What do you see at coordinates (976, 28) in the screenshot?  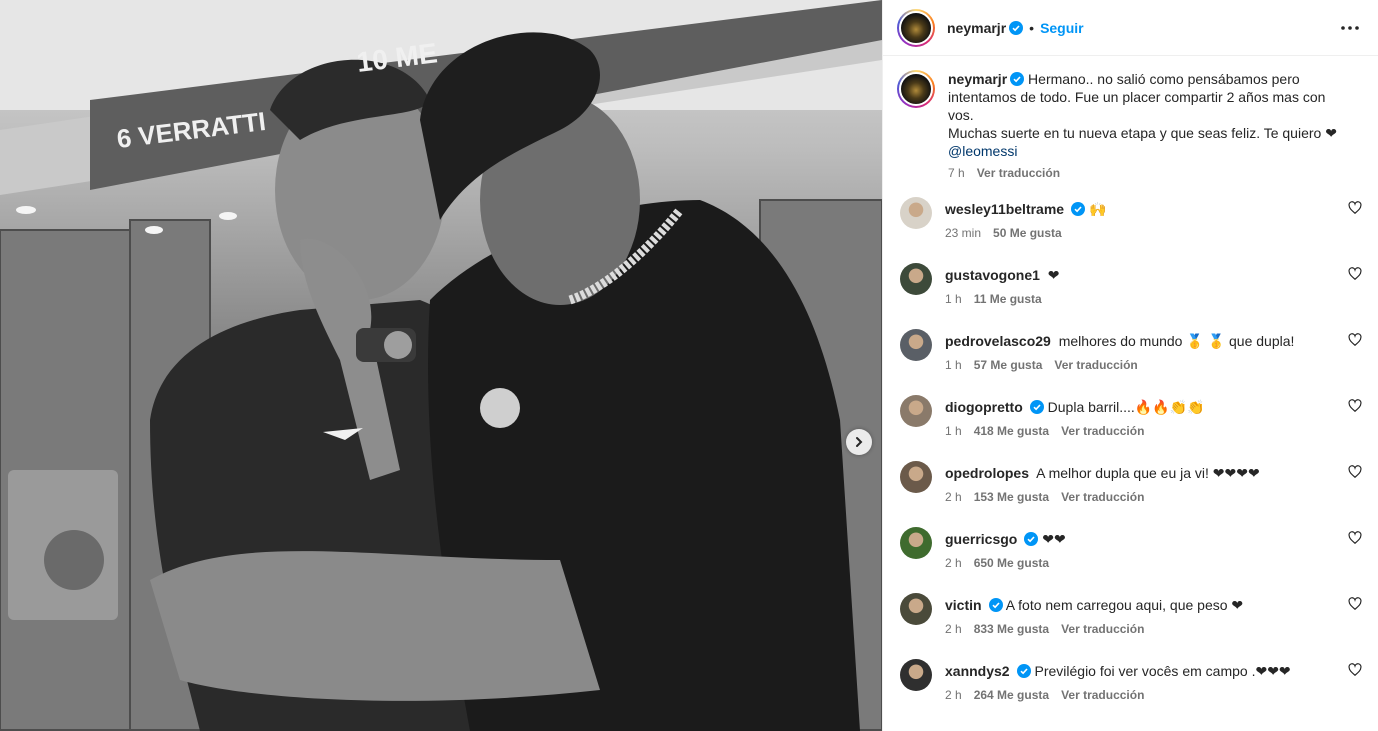 I see `author-username: neymarjr` at bounding box center [976, 28].